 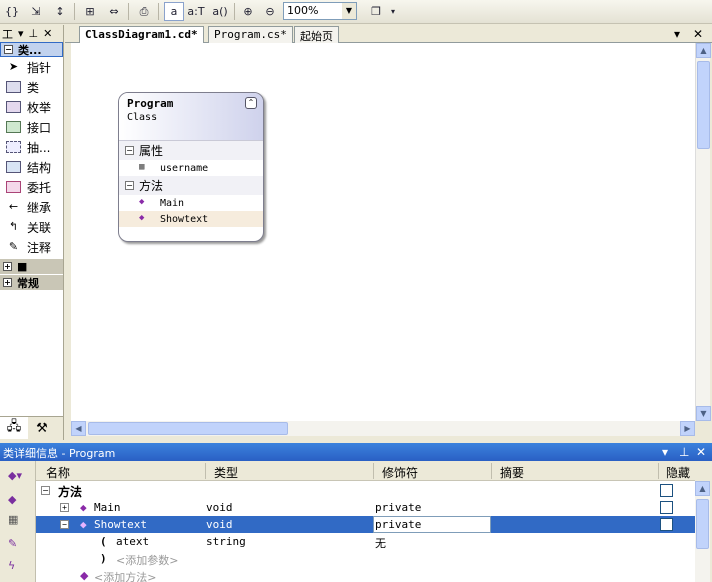 What do you see at coordinates (393, 11) in the screenshot?
I see `toolbar-options-icon: ▾` at bounding box center [393, 11].